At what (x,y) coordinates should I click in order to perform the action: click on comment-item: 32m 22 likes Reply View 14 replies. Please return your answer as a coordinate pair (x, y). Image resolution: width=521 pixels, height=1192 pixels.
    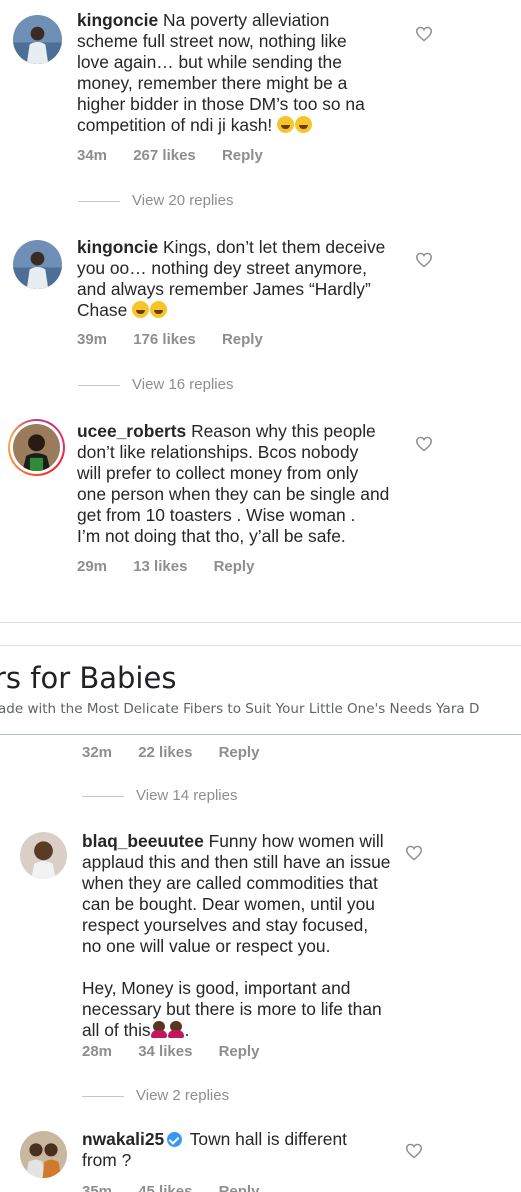
    Looking at the image, I should click on (260, 775).